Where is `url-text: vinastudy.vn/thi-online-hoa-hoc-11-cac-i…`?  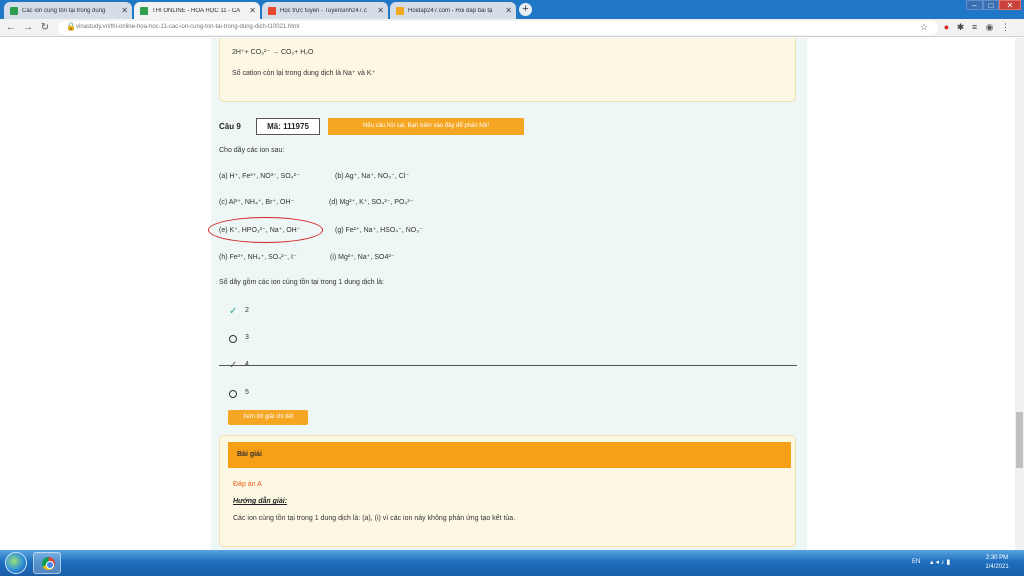 url-text: vinastudy.vn/thi-online-hoa-hoc-11-cac-i… is located at coordinates (188, 27).